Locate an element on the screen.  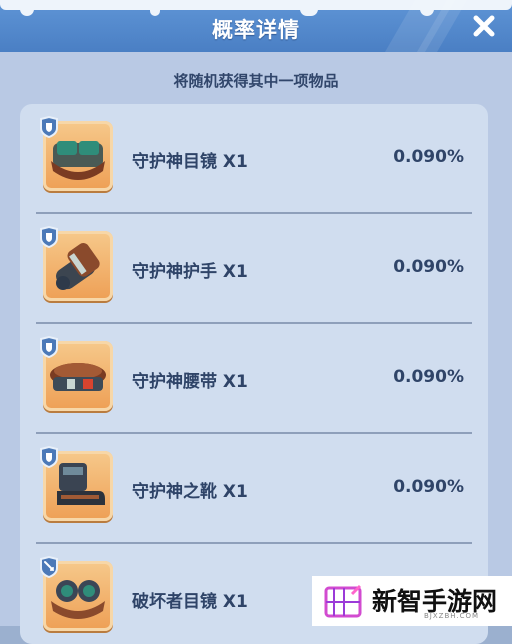
item-name: 破坏者目镜 X1 is located at coordinates (190, 602).